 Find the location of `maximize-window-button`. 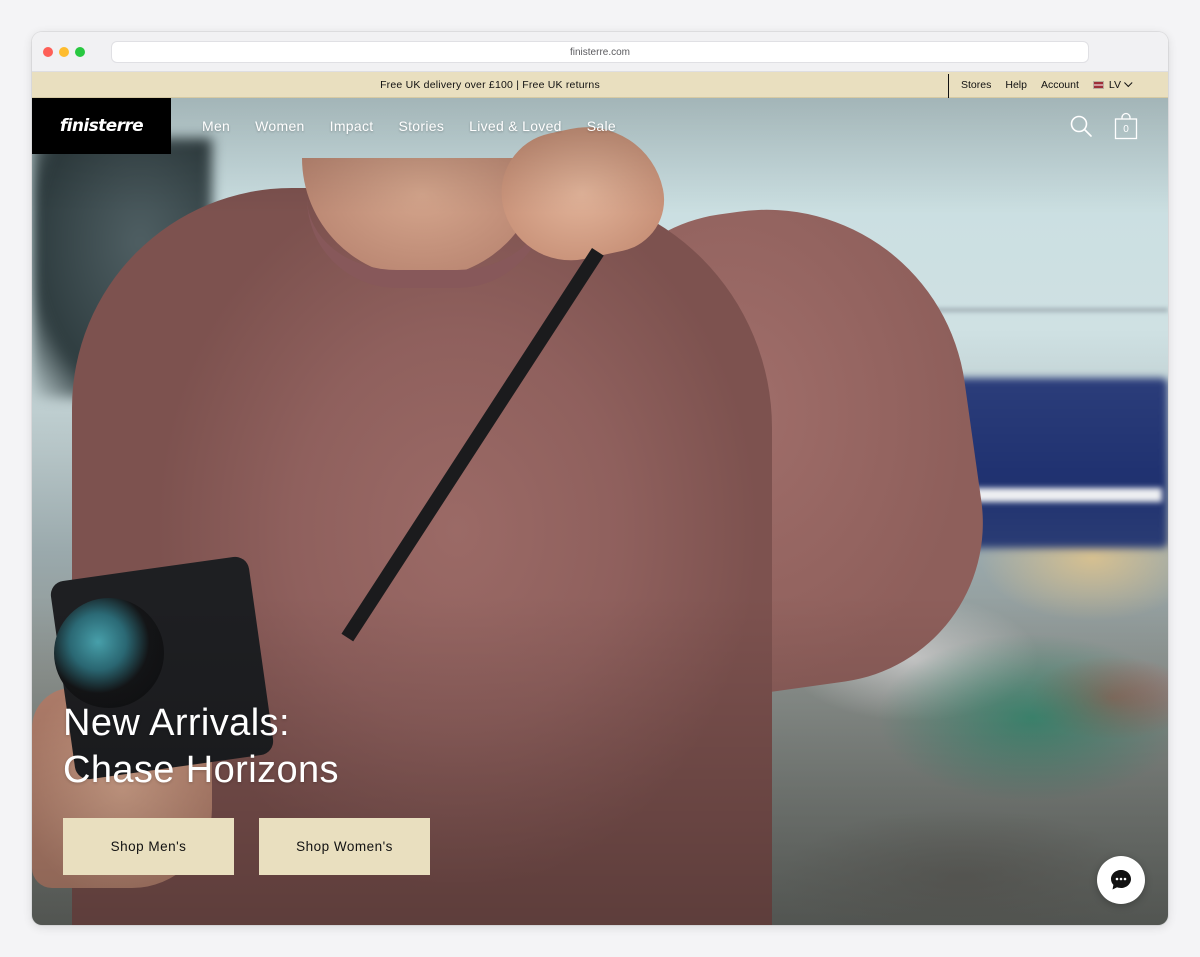

maximize-window-button is located at coordinates (80, 52).